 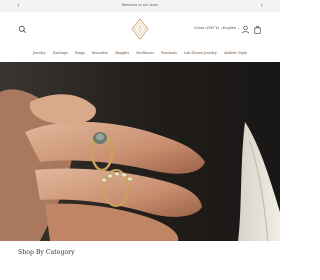 I want to click on nav-item-lab-grown-jewelry: Lab-Grown jewelry, so click(x=200, y=53).